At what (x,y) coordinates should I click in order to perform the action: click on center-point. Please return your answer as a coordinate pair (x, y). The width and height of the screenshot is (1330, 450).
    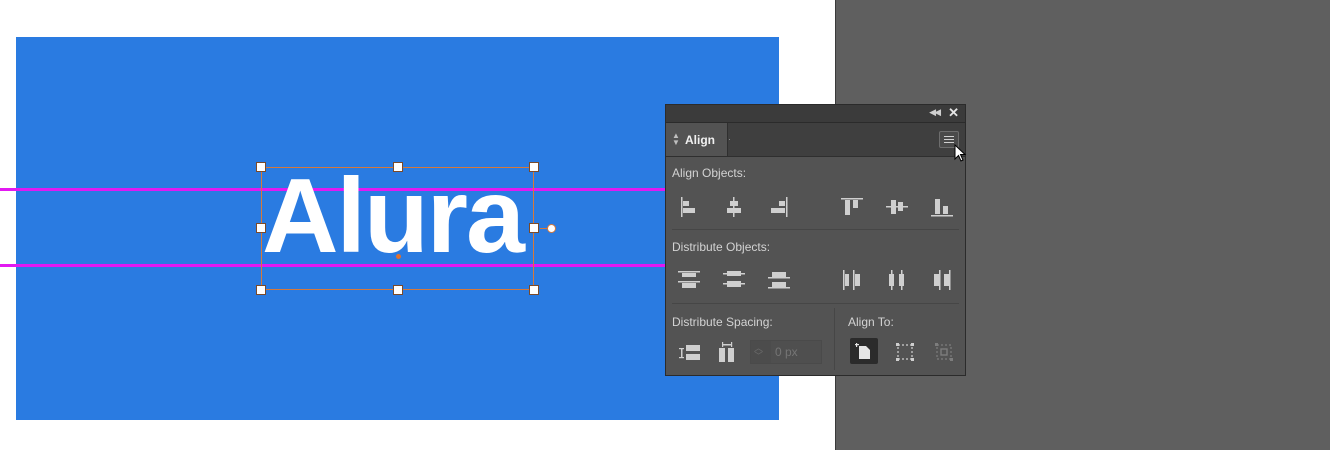
    Looking at the image, I should click on (398, 256).